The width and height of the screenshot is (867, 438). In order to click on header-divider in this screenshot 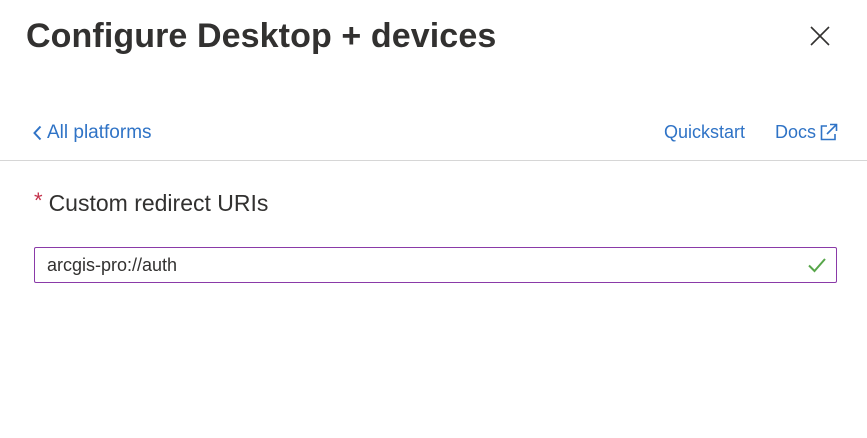, I will do `click(433, 160)`.